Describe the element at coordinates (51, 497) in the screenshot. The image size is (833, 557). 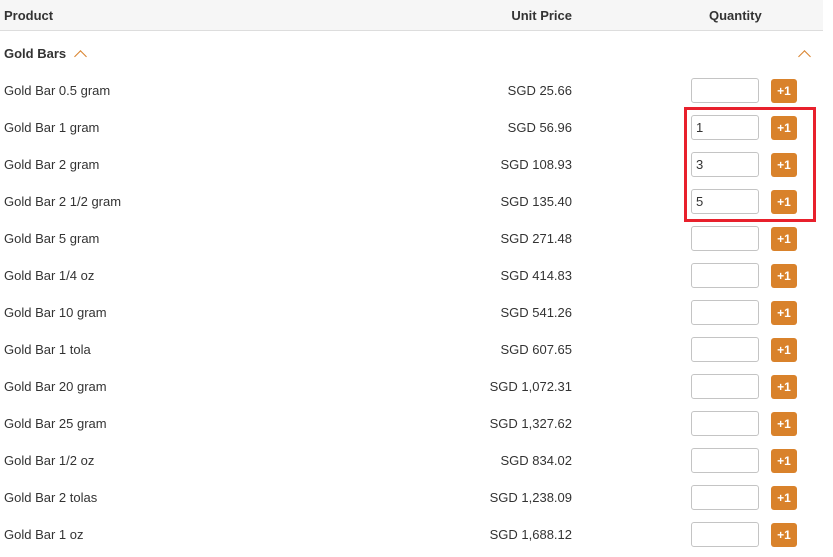
I see `product-name: Gold Bar 2 tolas` at that location.